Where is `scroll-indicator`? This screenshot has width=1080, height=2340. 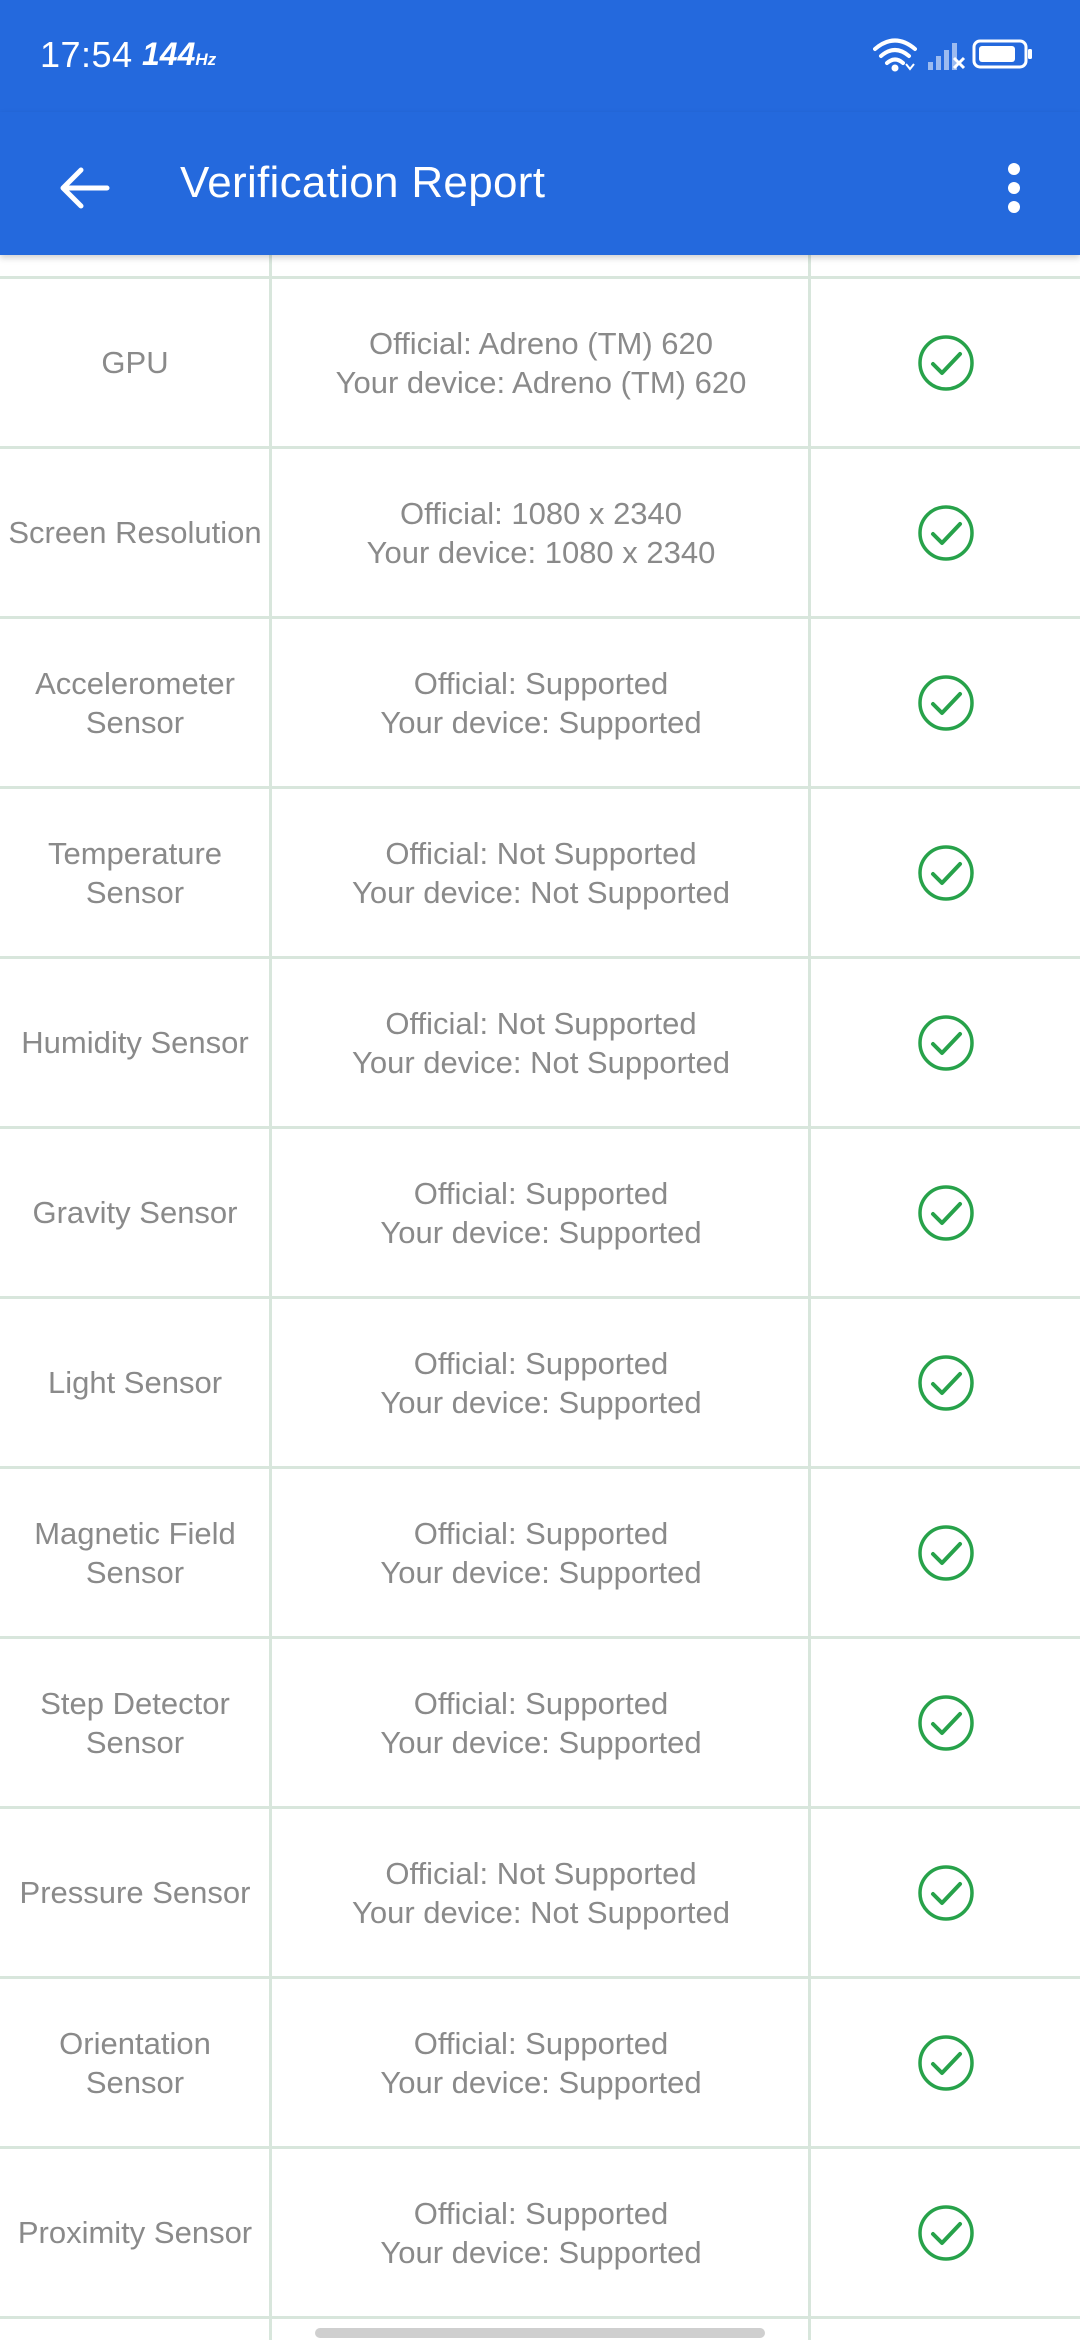 scroll-indicator is located at coordinates (540, 2333).